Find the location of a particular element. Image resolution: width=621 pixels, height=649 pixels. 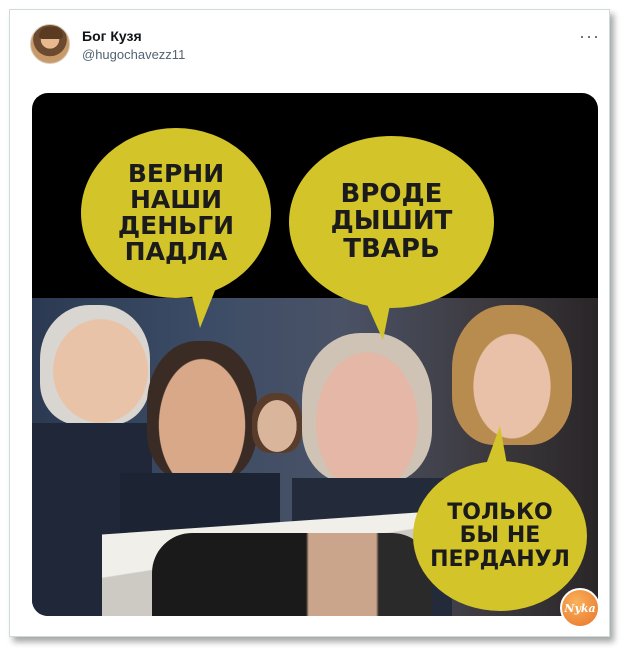

lying-figure is located at coordinates (292, 574).